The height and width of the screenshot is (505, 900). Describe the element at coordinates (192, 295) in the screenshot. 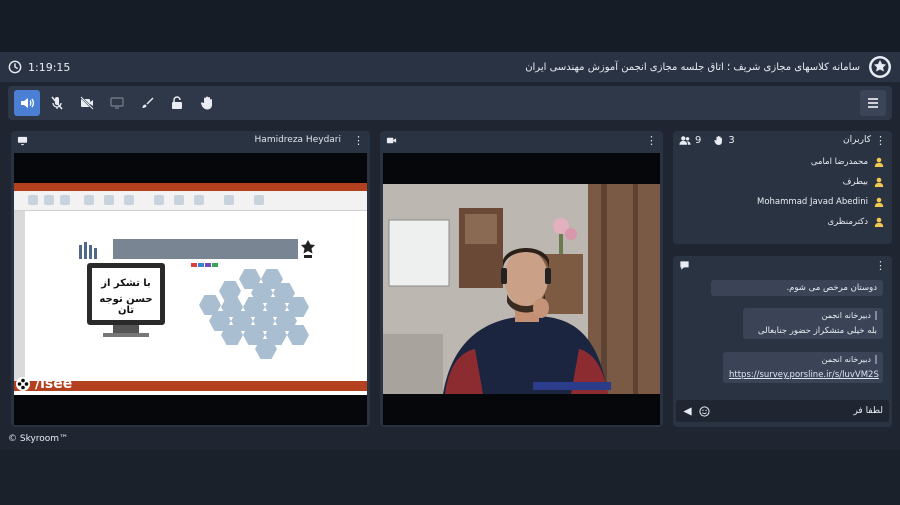

I see `current-slide: با تشکر از حسن توجه تان` at that location.